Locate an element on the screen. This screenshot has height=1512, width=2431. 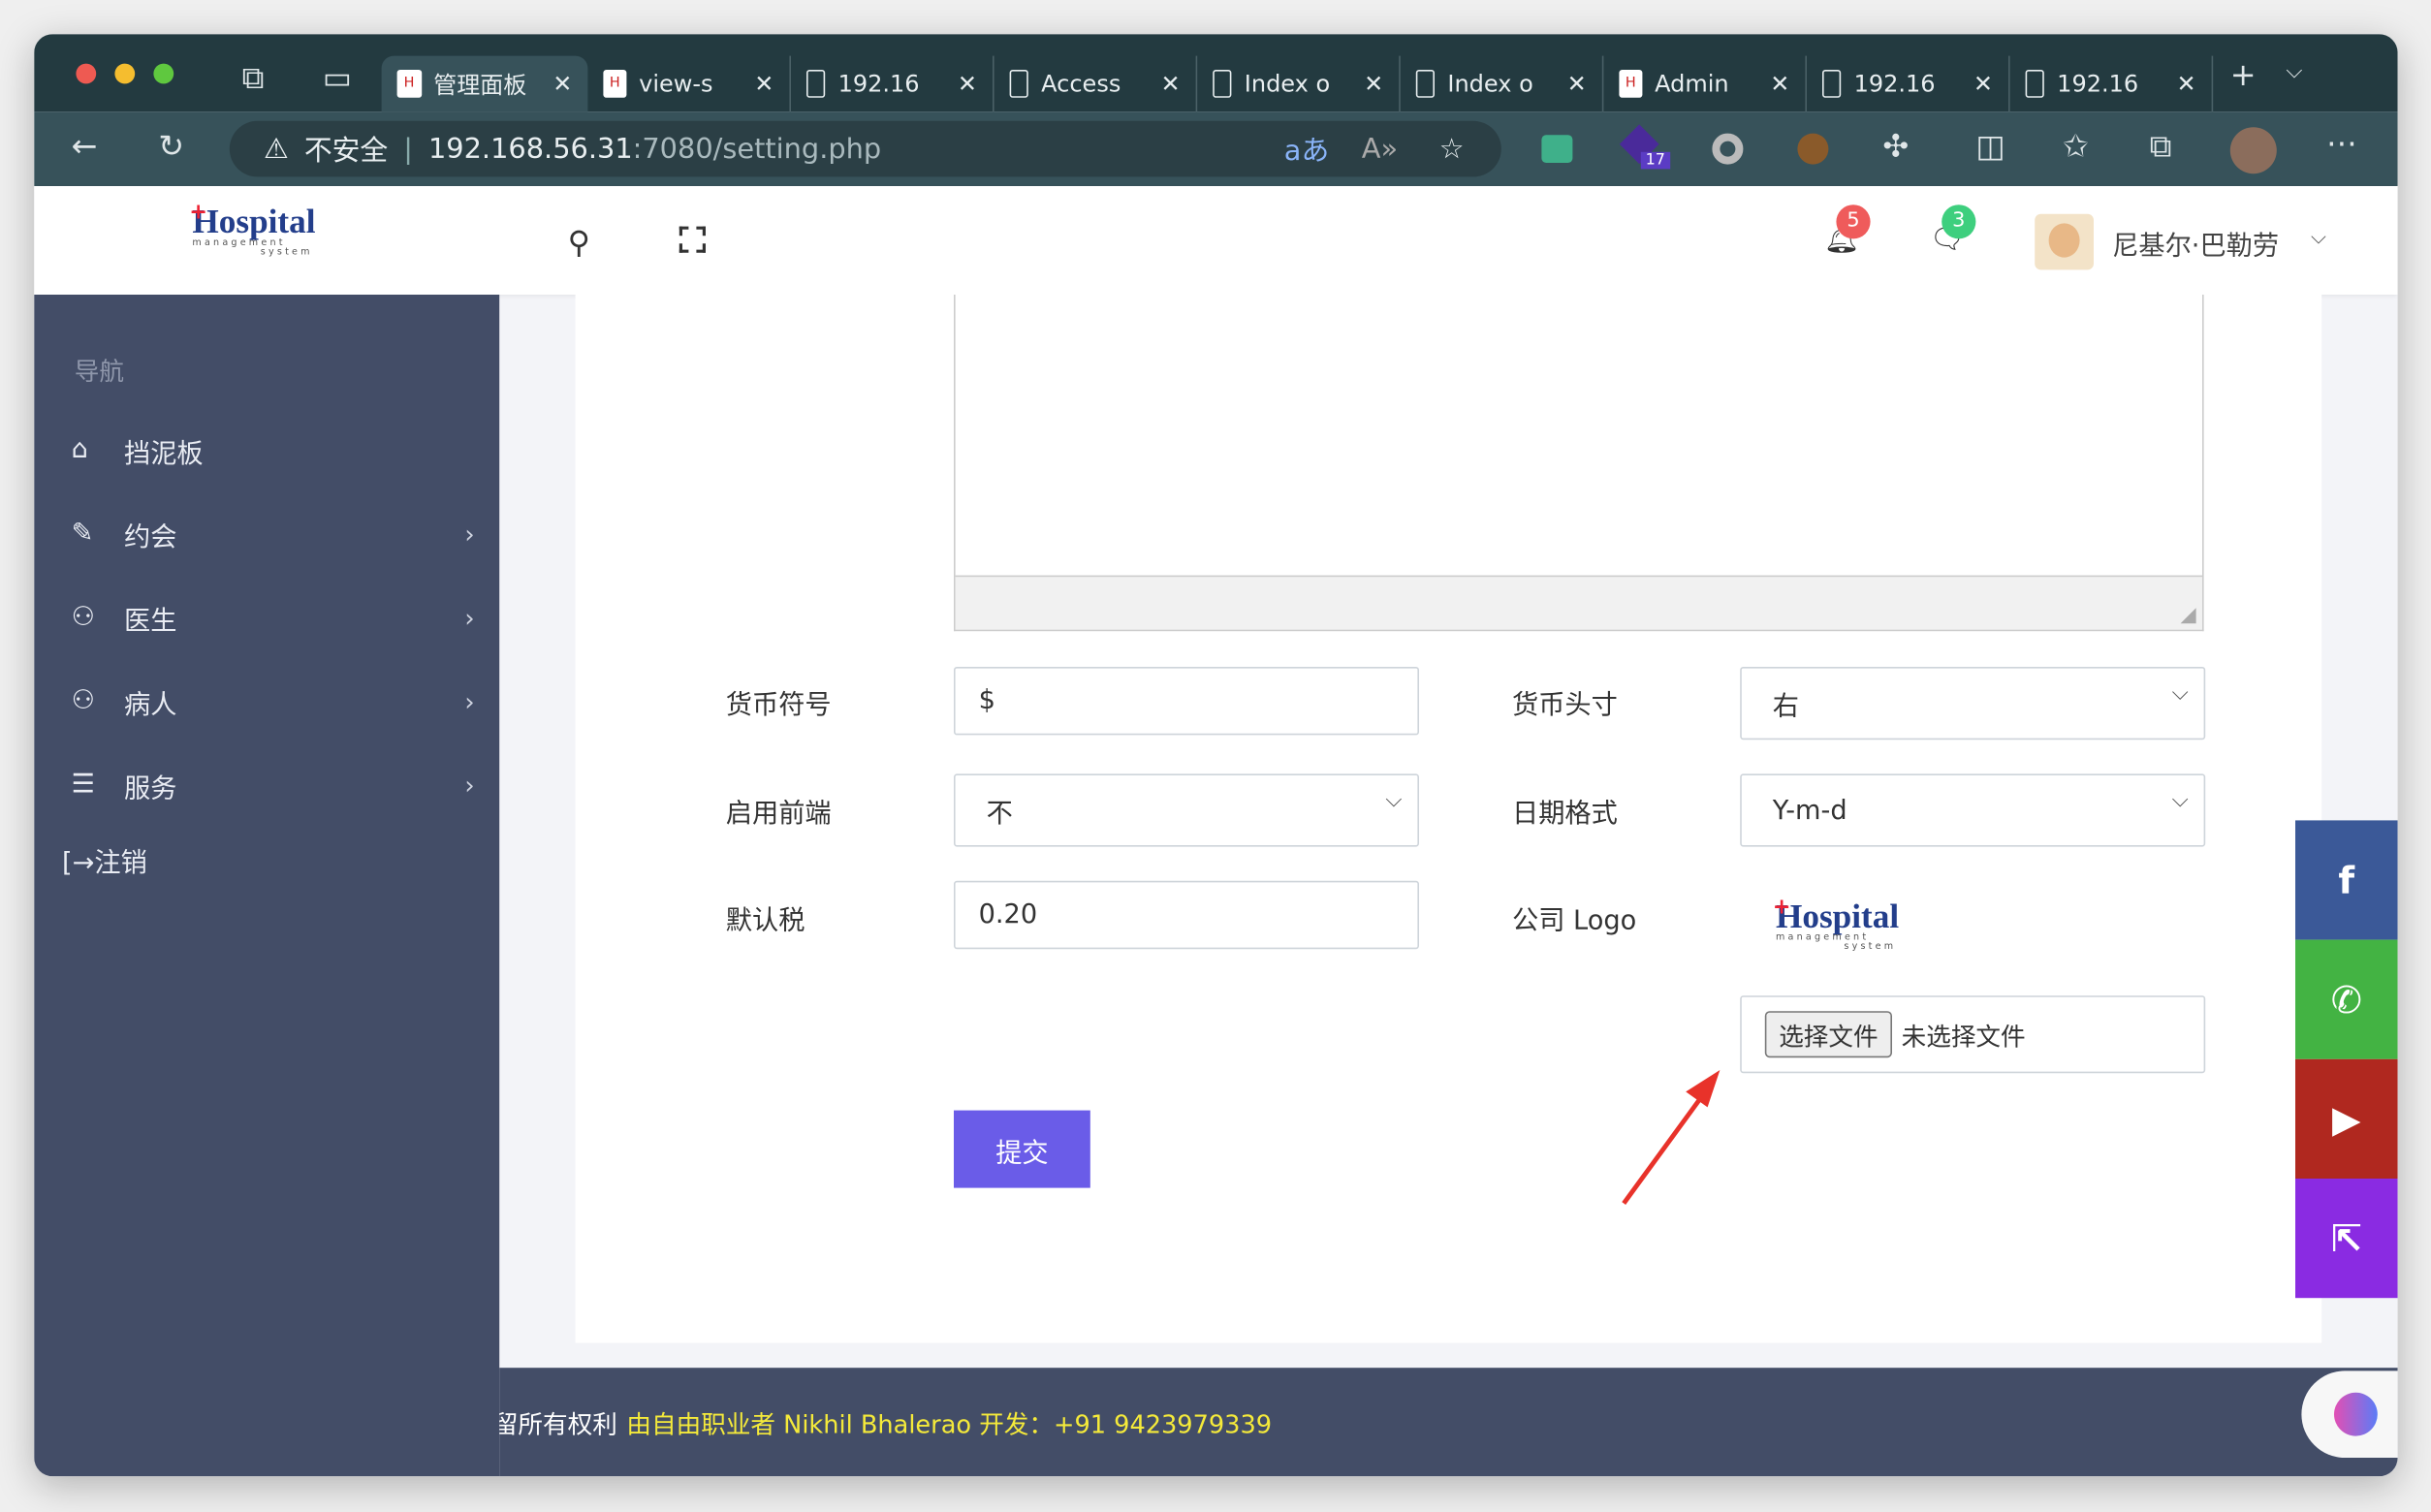
tab-list-chevron-icon: ⌵ is located at coordinates (2294, 72).